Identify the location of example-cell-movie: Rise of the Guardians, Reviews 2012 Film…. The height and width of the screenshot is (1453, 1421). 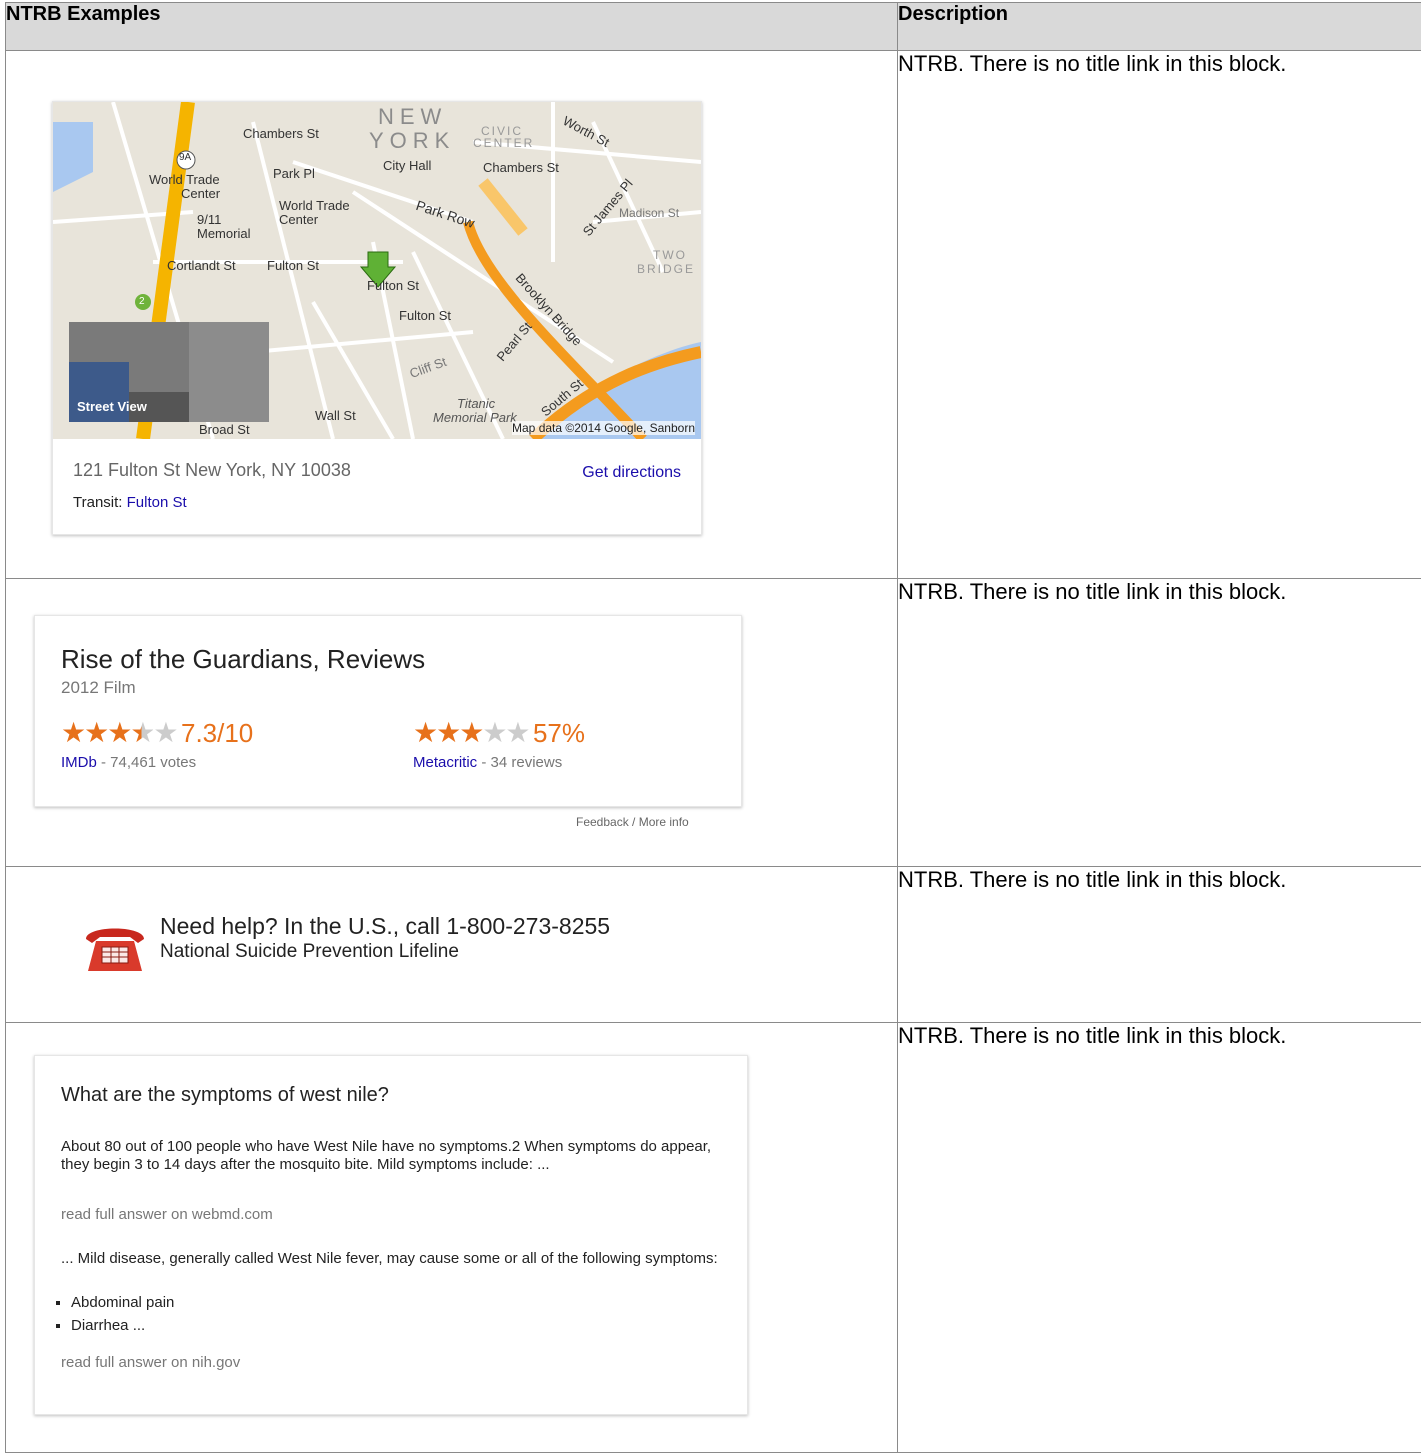
(452, 723).